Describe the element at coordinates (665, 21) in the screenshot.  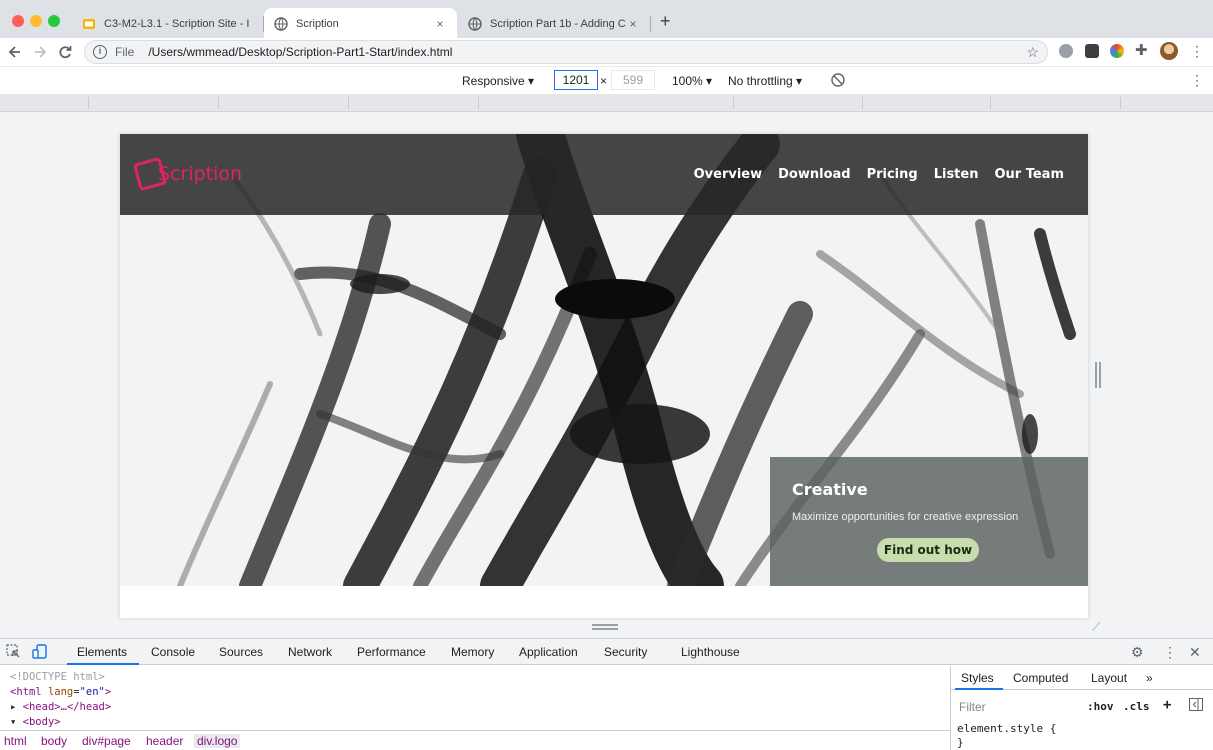
I see `new-tab-button: +` at that location.